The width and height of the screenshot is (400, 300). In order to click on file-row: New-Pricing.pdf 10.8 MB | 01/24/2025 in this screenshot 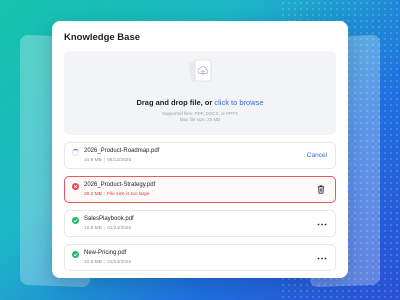, I will do `click(200, 257)`.